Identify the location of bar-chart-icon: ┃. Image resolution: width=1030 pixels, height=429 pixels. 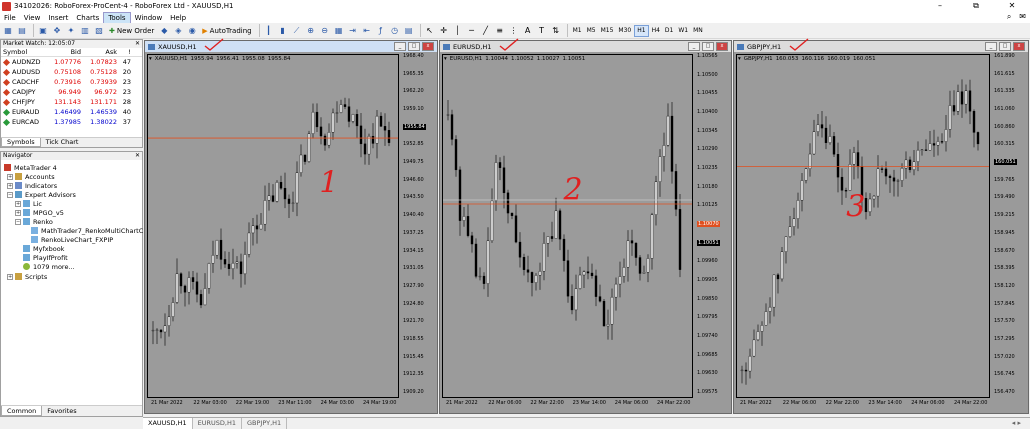
(269, 30).